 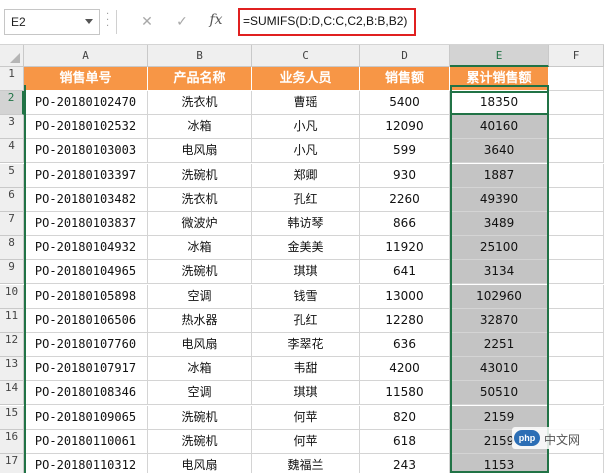 What do you see at coordinates (405, 79) in the screenshot?
I see `header-cell-sales: 销售额` at bounding box center [405, 79].